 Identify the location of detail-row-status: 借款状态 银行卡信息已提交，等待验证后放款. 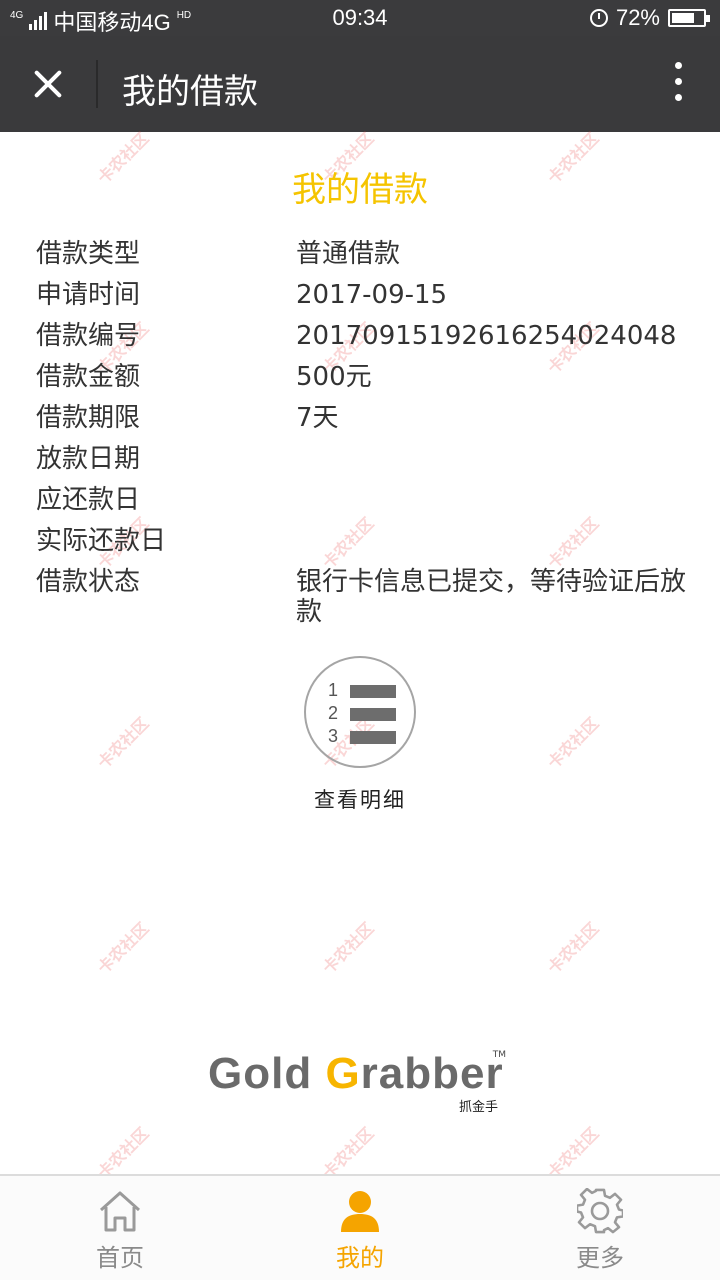
(366, 594).